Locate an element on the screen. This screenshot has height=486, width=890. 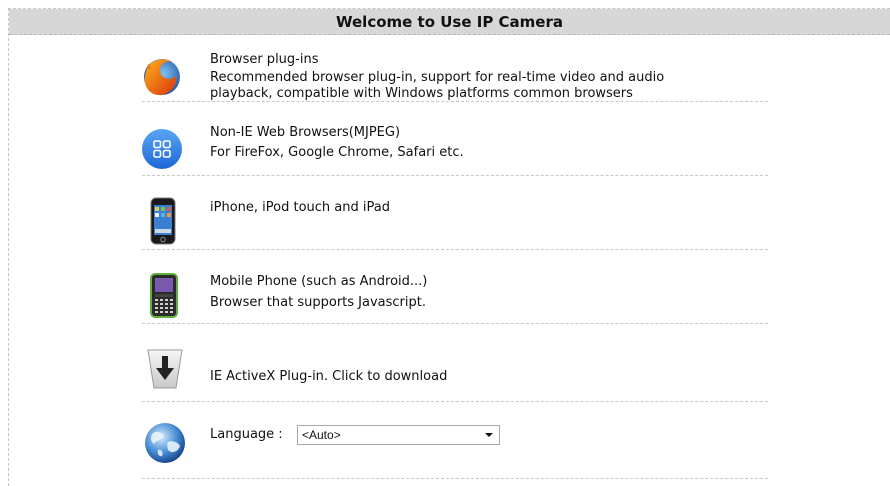
browser-plugins-title: Browser plug-ins is located at coordinates (264, 59).